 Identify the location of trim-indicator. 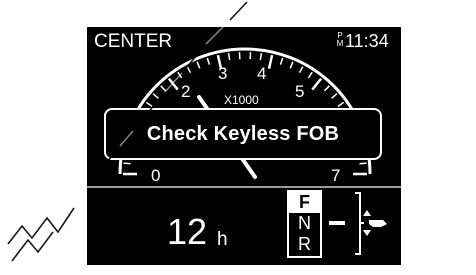
(358, 223).